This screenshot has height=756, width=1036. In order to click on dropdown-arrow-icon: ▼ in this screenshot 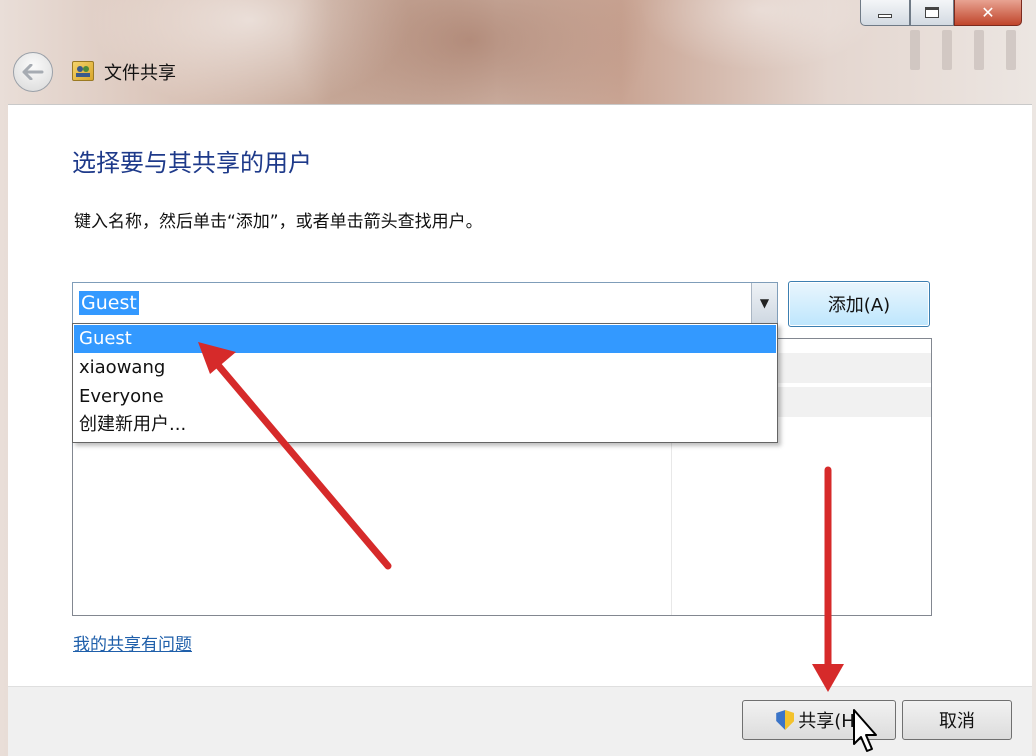, I will do `click(764, 303)`.